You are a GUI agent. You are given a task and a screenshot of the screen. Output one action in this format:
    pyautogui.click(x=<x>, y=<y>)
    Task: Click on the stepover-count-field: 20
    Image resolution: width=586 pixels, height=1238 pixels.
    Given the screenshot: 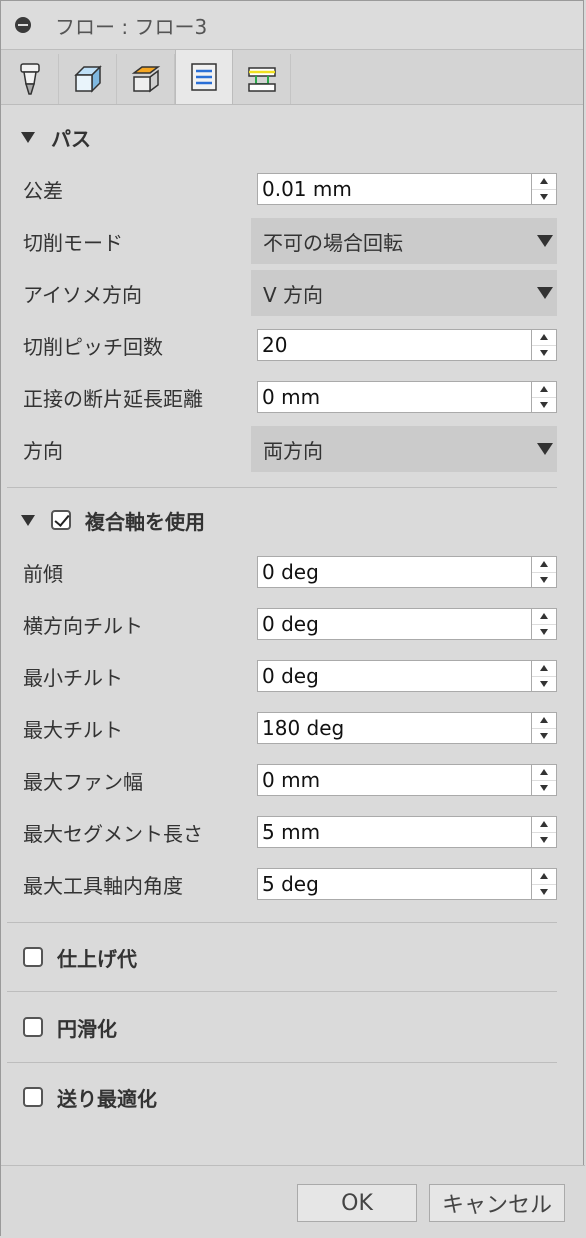 What is the action you would take?
    pyautogui.click(x=407, y=345)
    